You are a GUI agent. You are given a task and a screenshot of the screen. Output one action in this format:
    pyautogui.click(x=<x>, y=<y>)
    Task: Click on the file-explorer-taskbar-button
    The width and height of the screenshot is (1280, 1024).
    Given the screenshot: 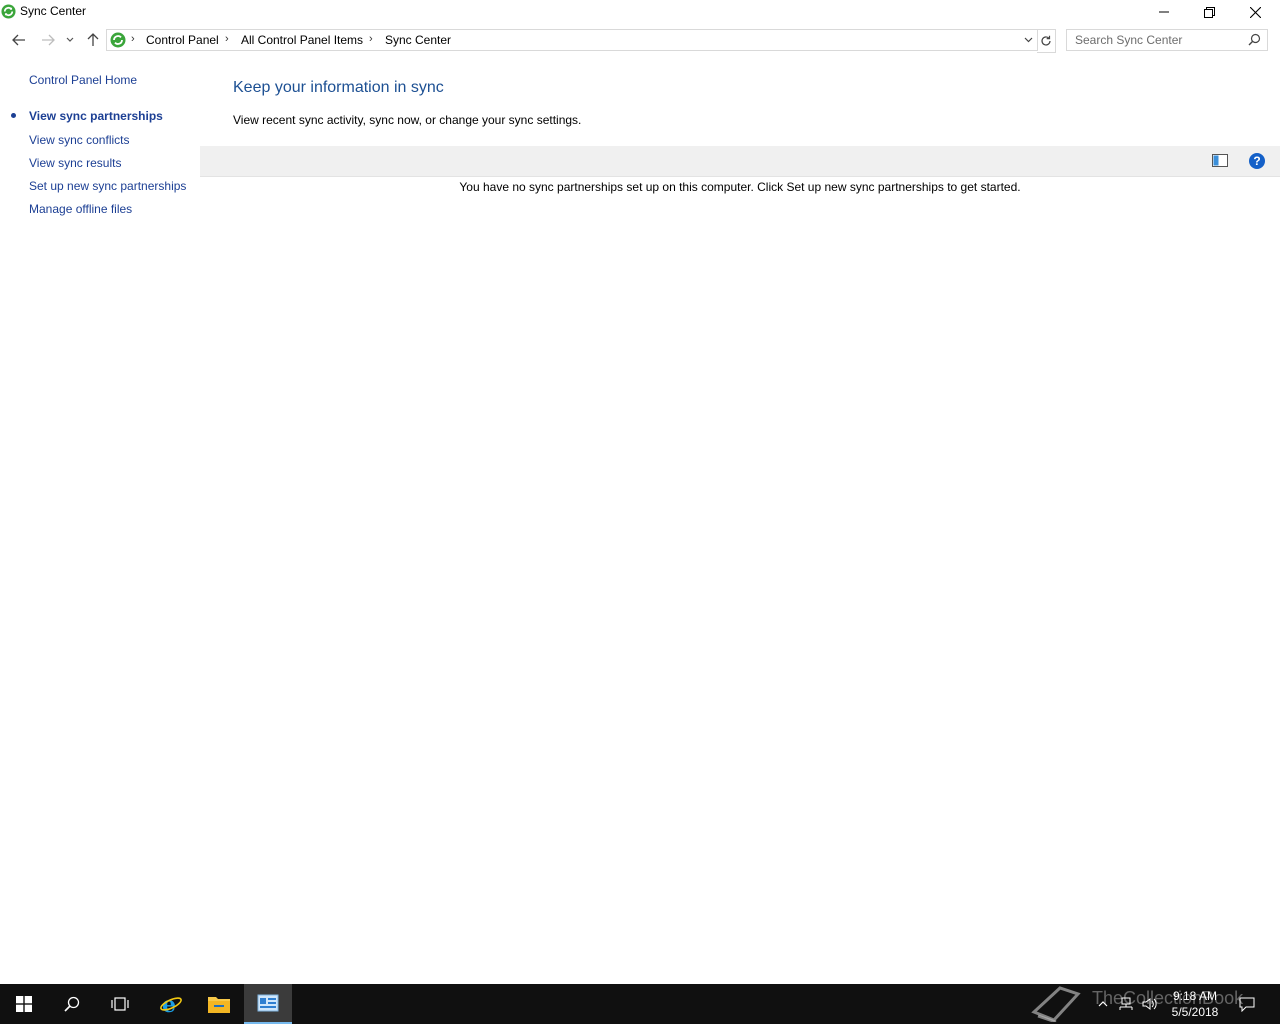 What is the action you would take?
    pyautogui.click(x=219, y=1004)
    